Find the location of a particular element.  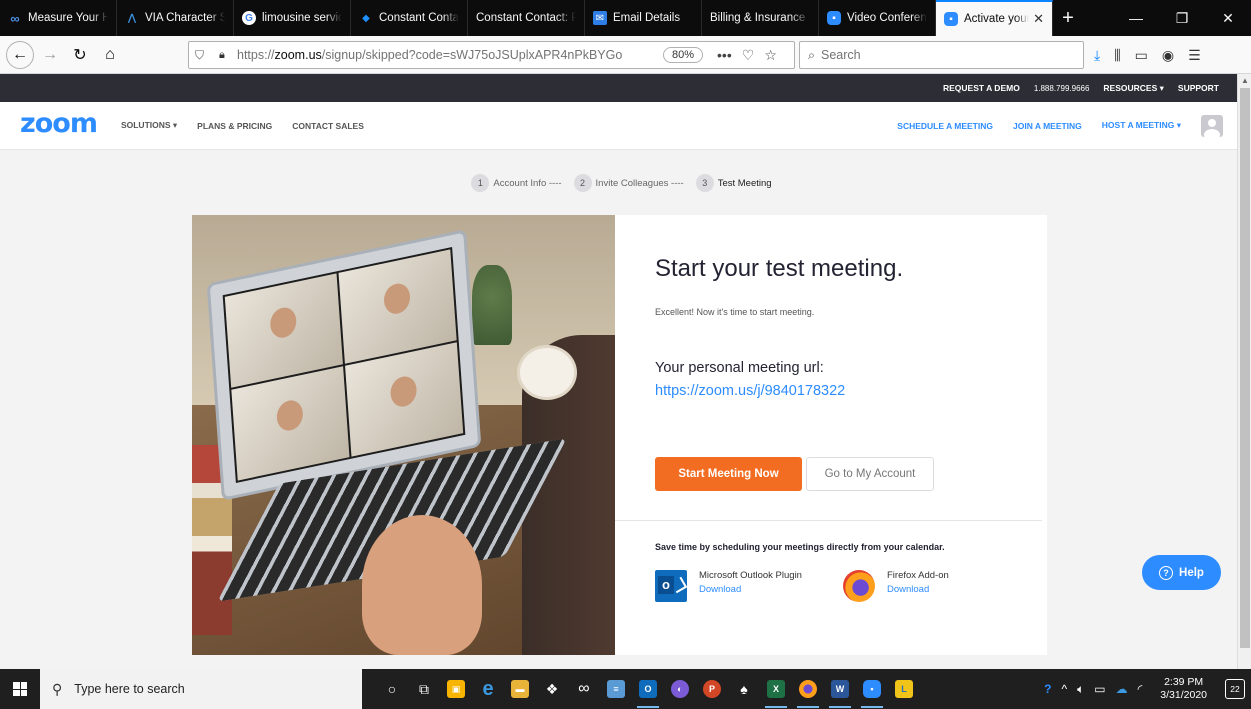

outlook-plugin: Microsoft Outlook Plugin Download is located at coordinates (728, 586).